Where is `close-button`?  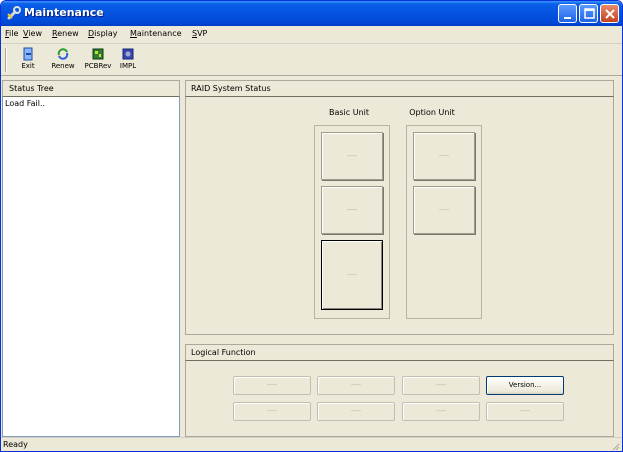 close-button is located at coordinates (609, 13).